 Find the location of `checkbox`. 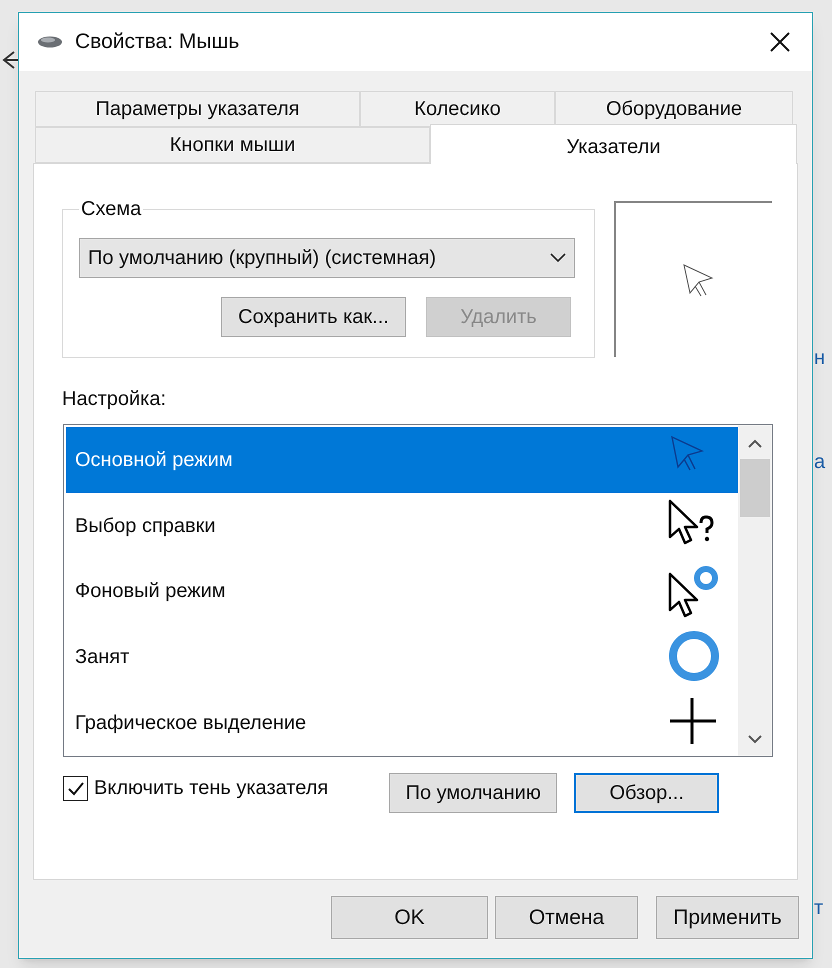

checkbox is located at coordinates (75, 788).